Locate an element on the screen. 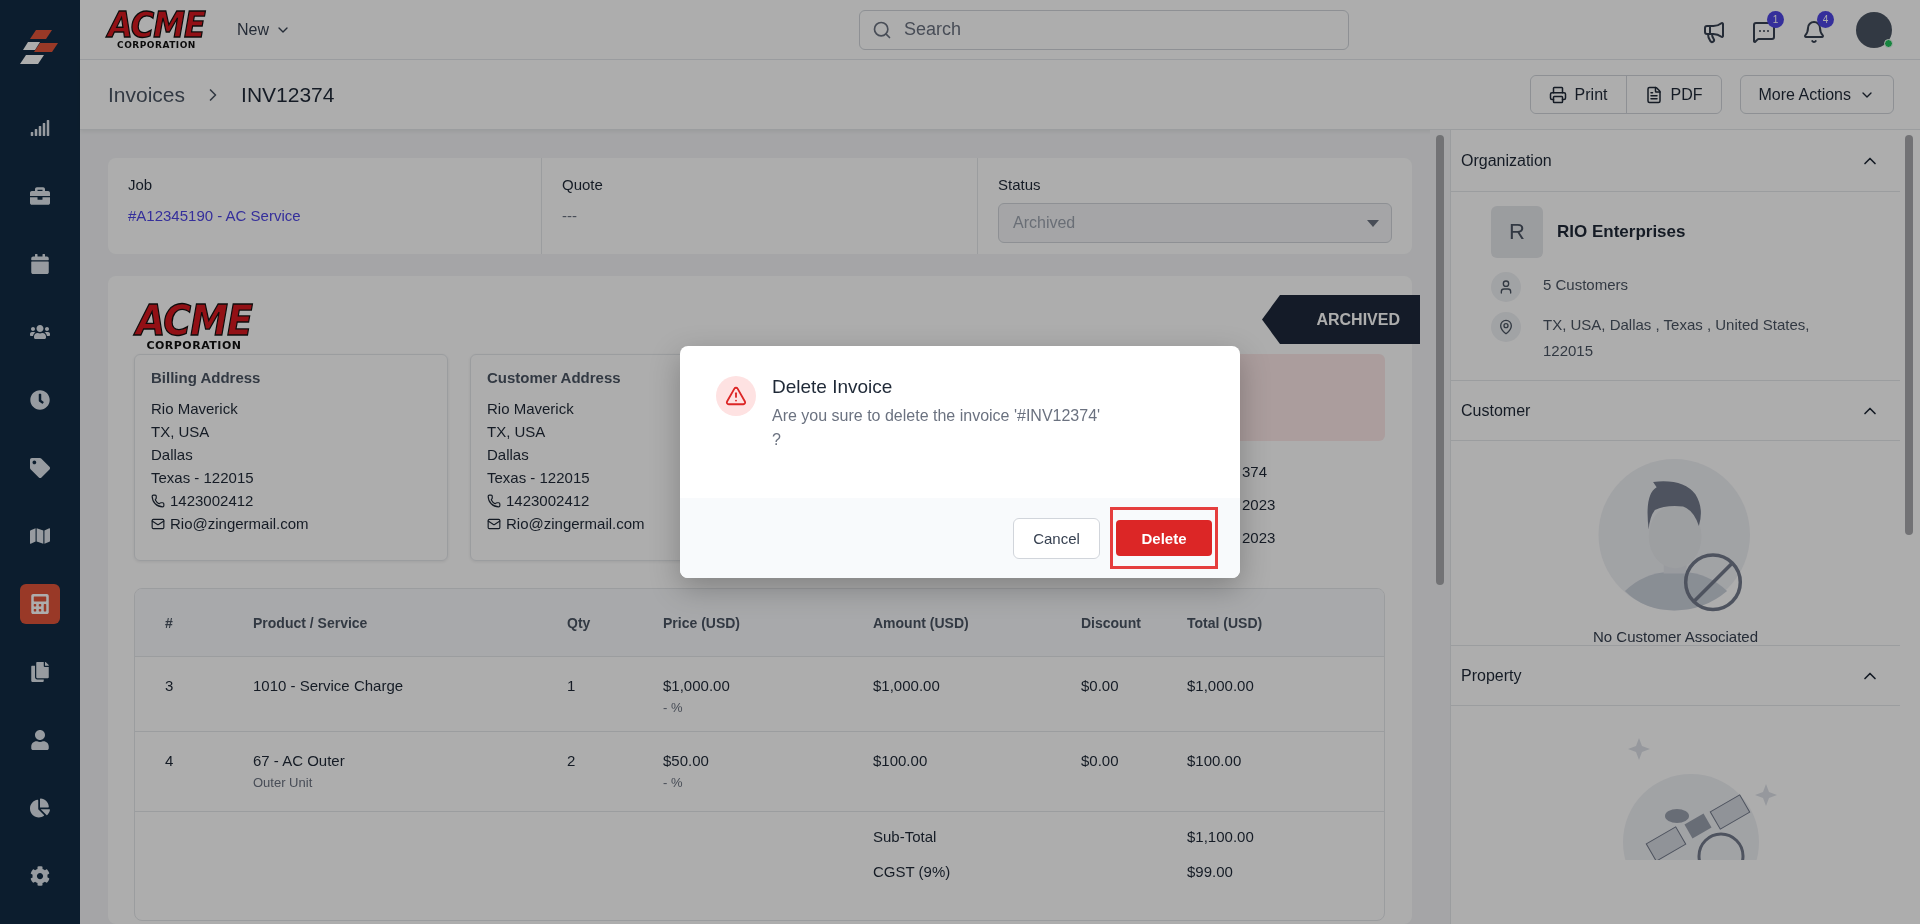  table-cell-text: 4 is located at coordinates (170, 760).